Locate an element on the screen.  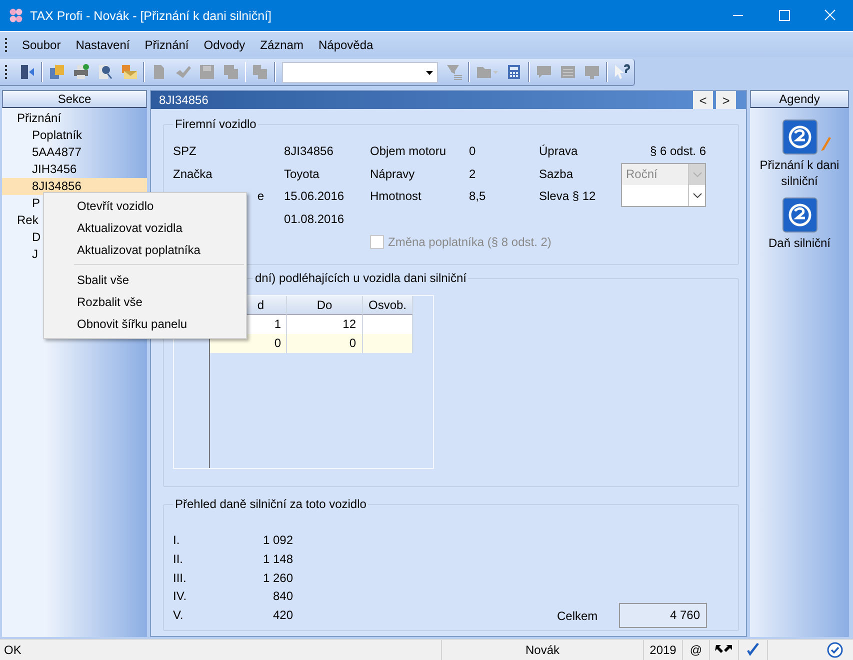
field-label: Sleva § 12 is located at coordinates (568, 196).